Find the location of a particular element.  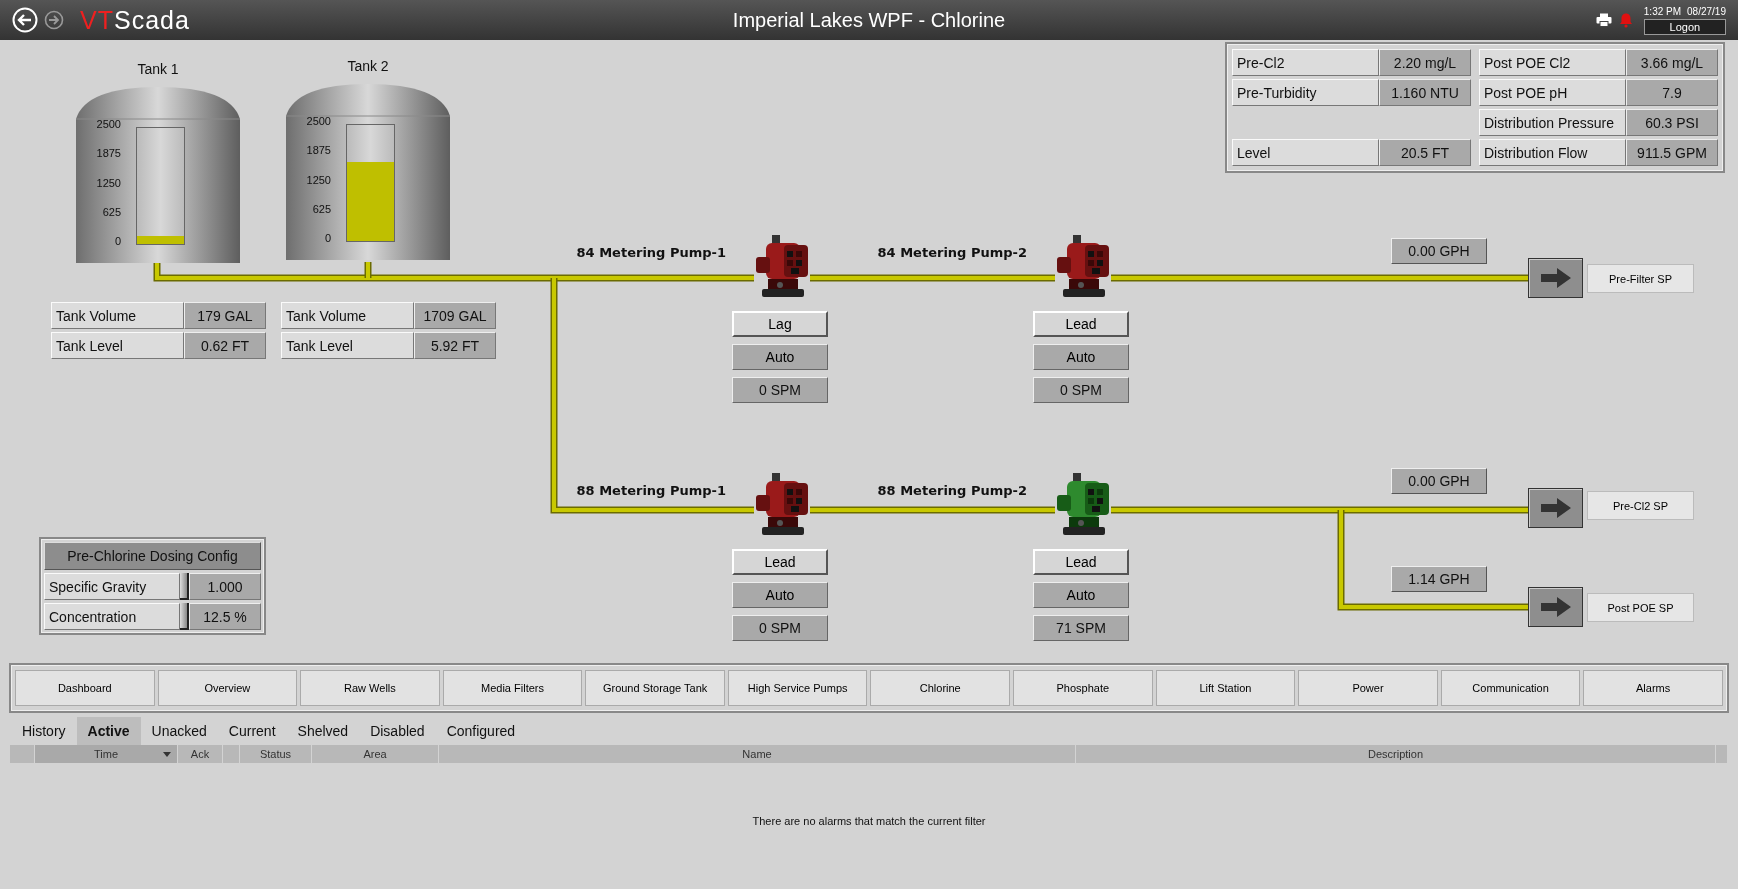

field-label: Pre-Cl2 is located at coordinates (1305, 62).